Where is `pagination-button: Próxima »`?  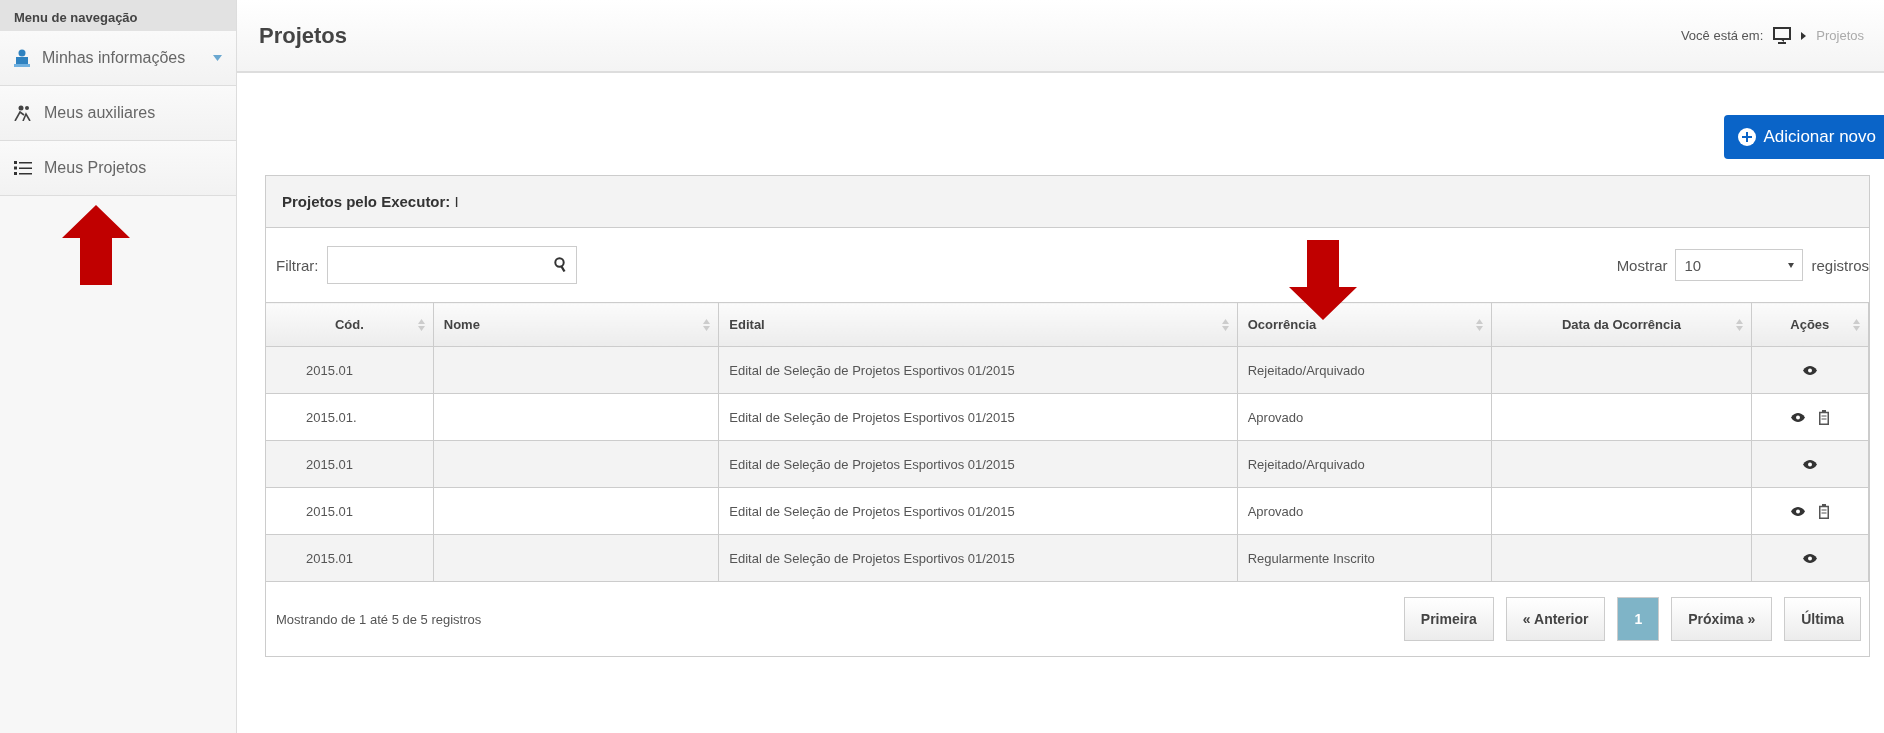 pagination-button: Próxima » is located at coordinates (1722, 619).